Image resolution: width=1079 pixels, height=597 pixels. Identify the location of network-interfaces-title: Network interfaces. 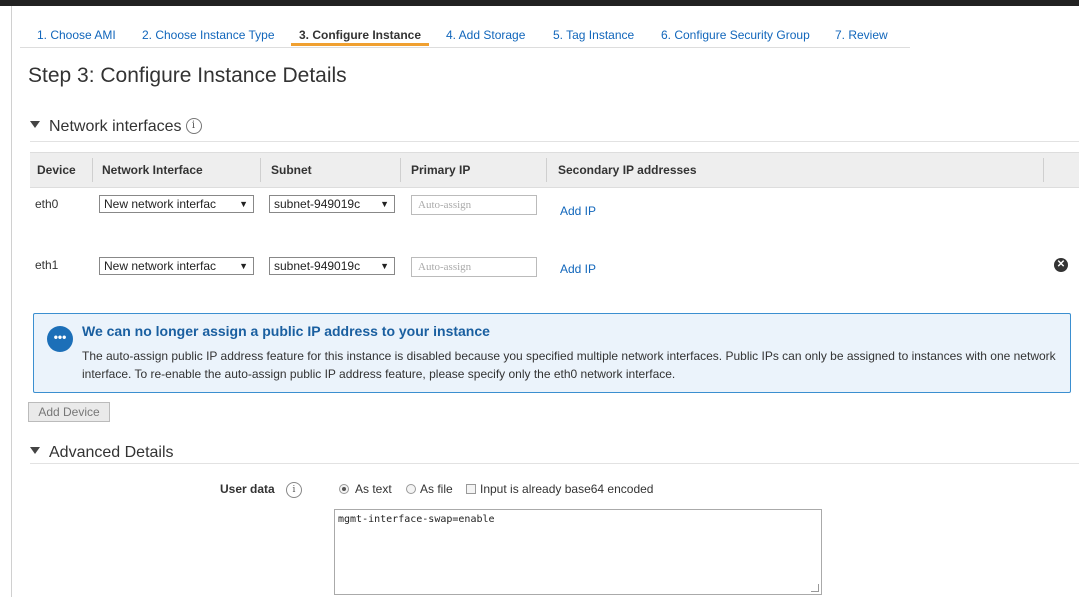
(115, 126).